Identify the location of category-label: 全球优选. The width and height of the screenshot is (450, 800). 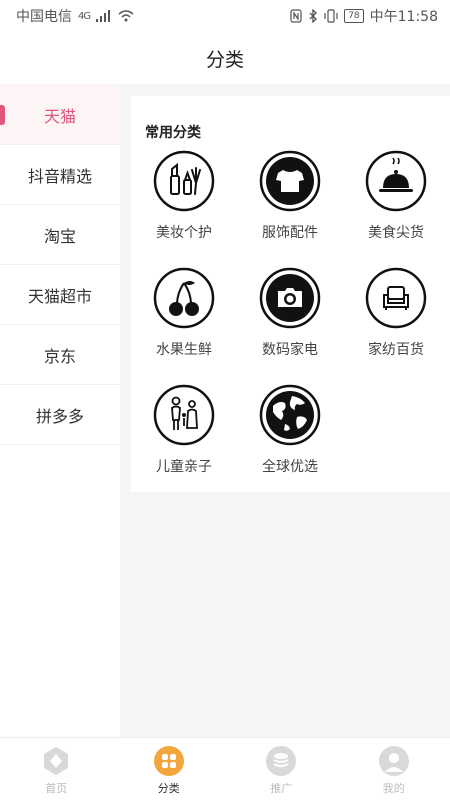
(290, 467).